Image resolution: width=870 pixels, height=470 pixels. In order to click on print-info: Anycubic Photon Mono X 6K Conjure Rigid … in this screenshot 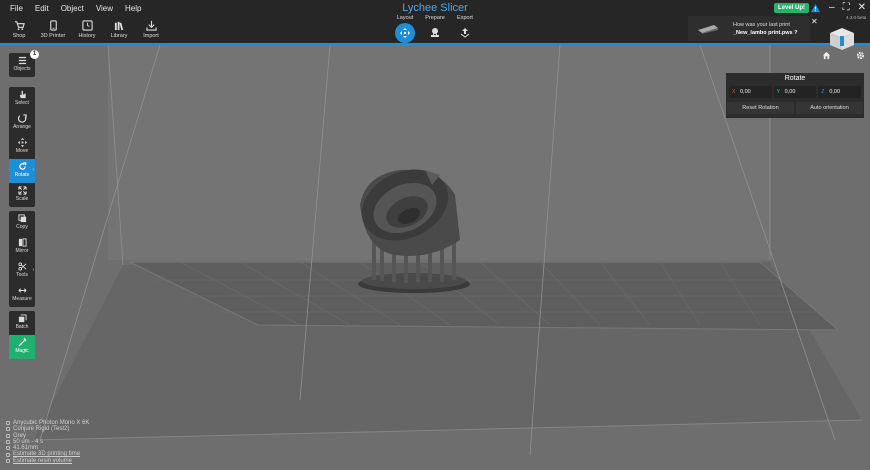, I will do `click(47, 442)`.